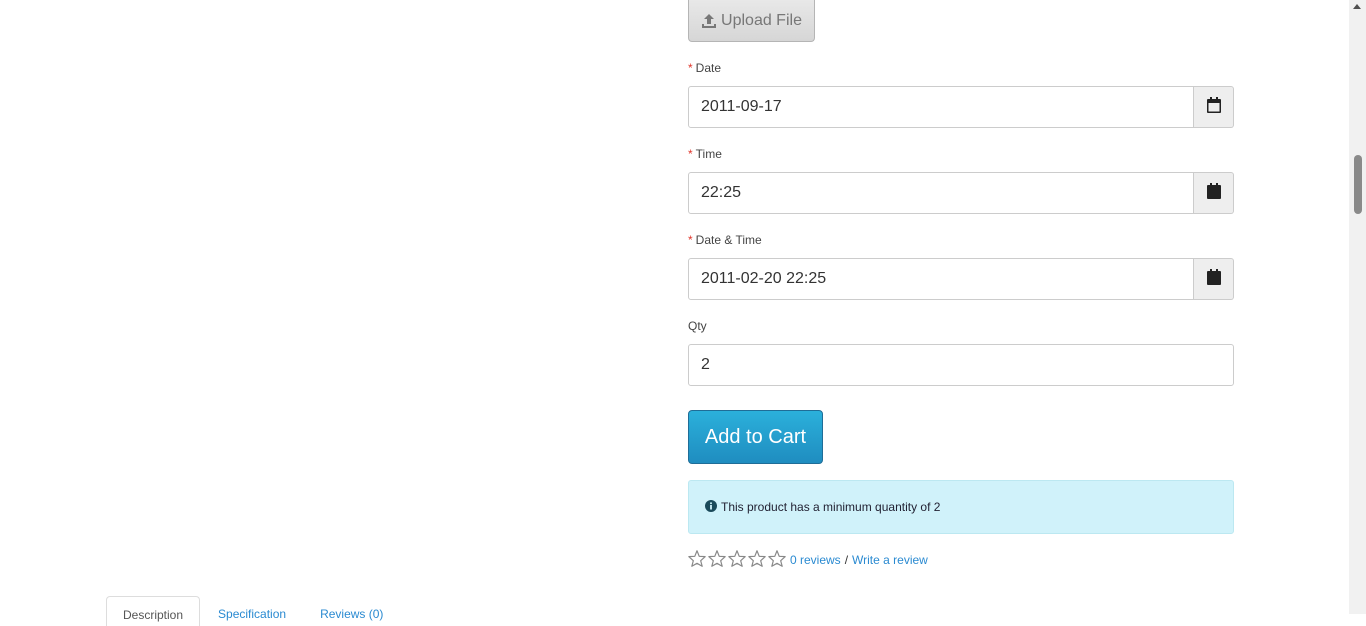 Image resolution: width=1366 pixels, height=626 pixels. Describe the element at coordinates (351, 611) in the screenshot. I see `tab-reviews: Reviews (0)` at that location.